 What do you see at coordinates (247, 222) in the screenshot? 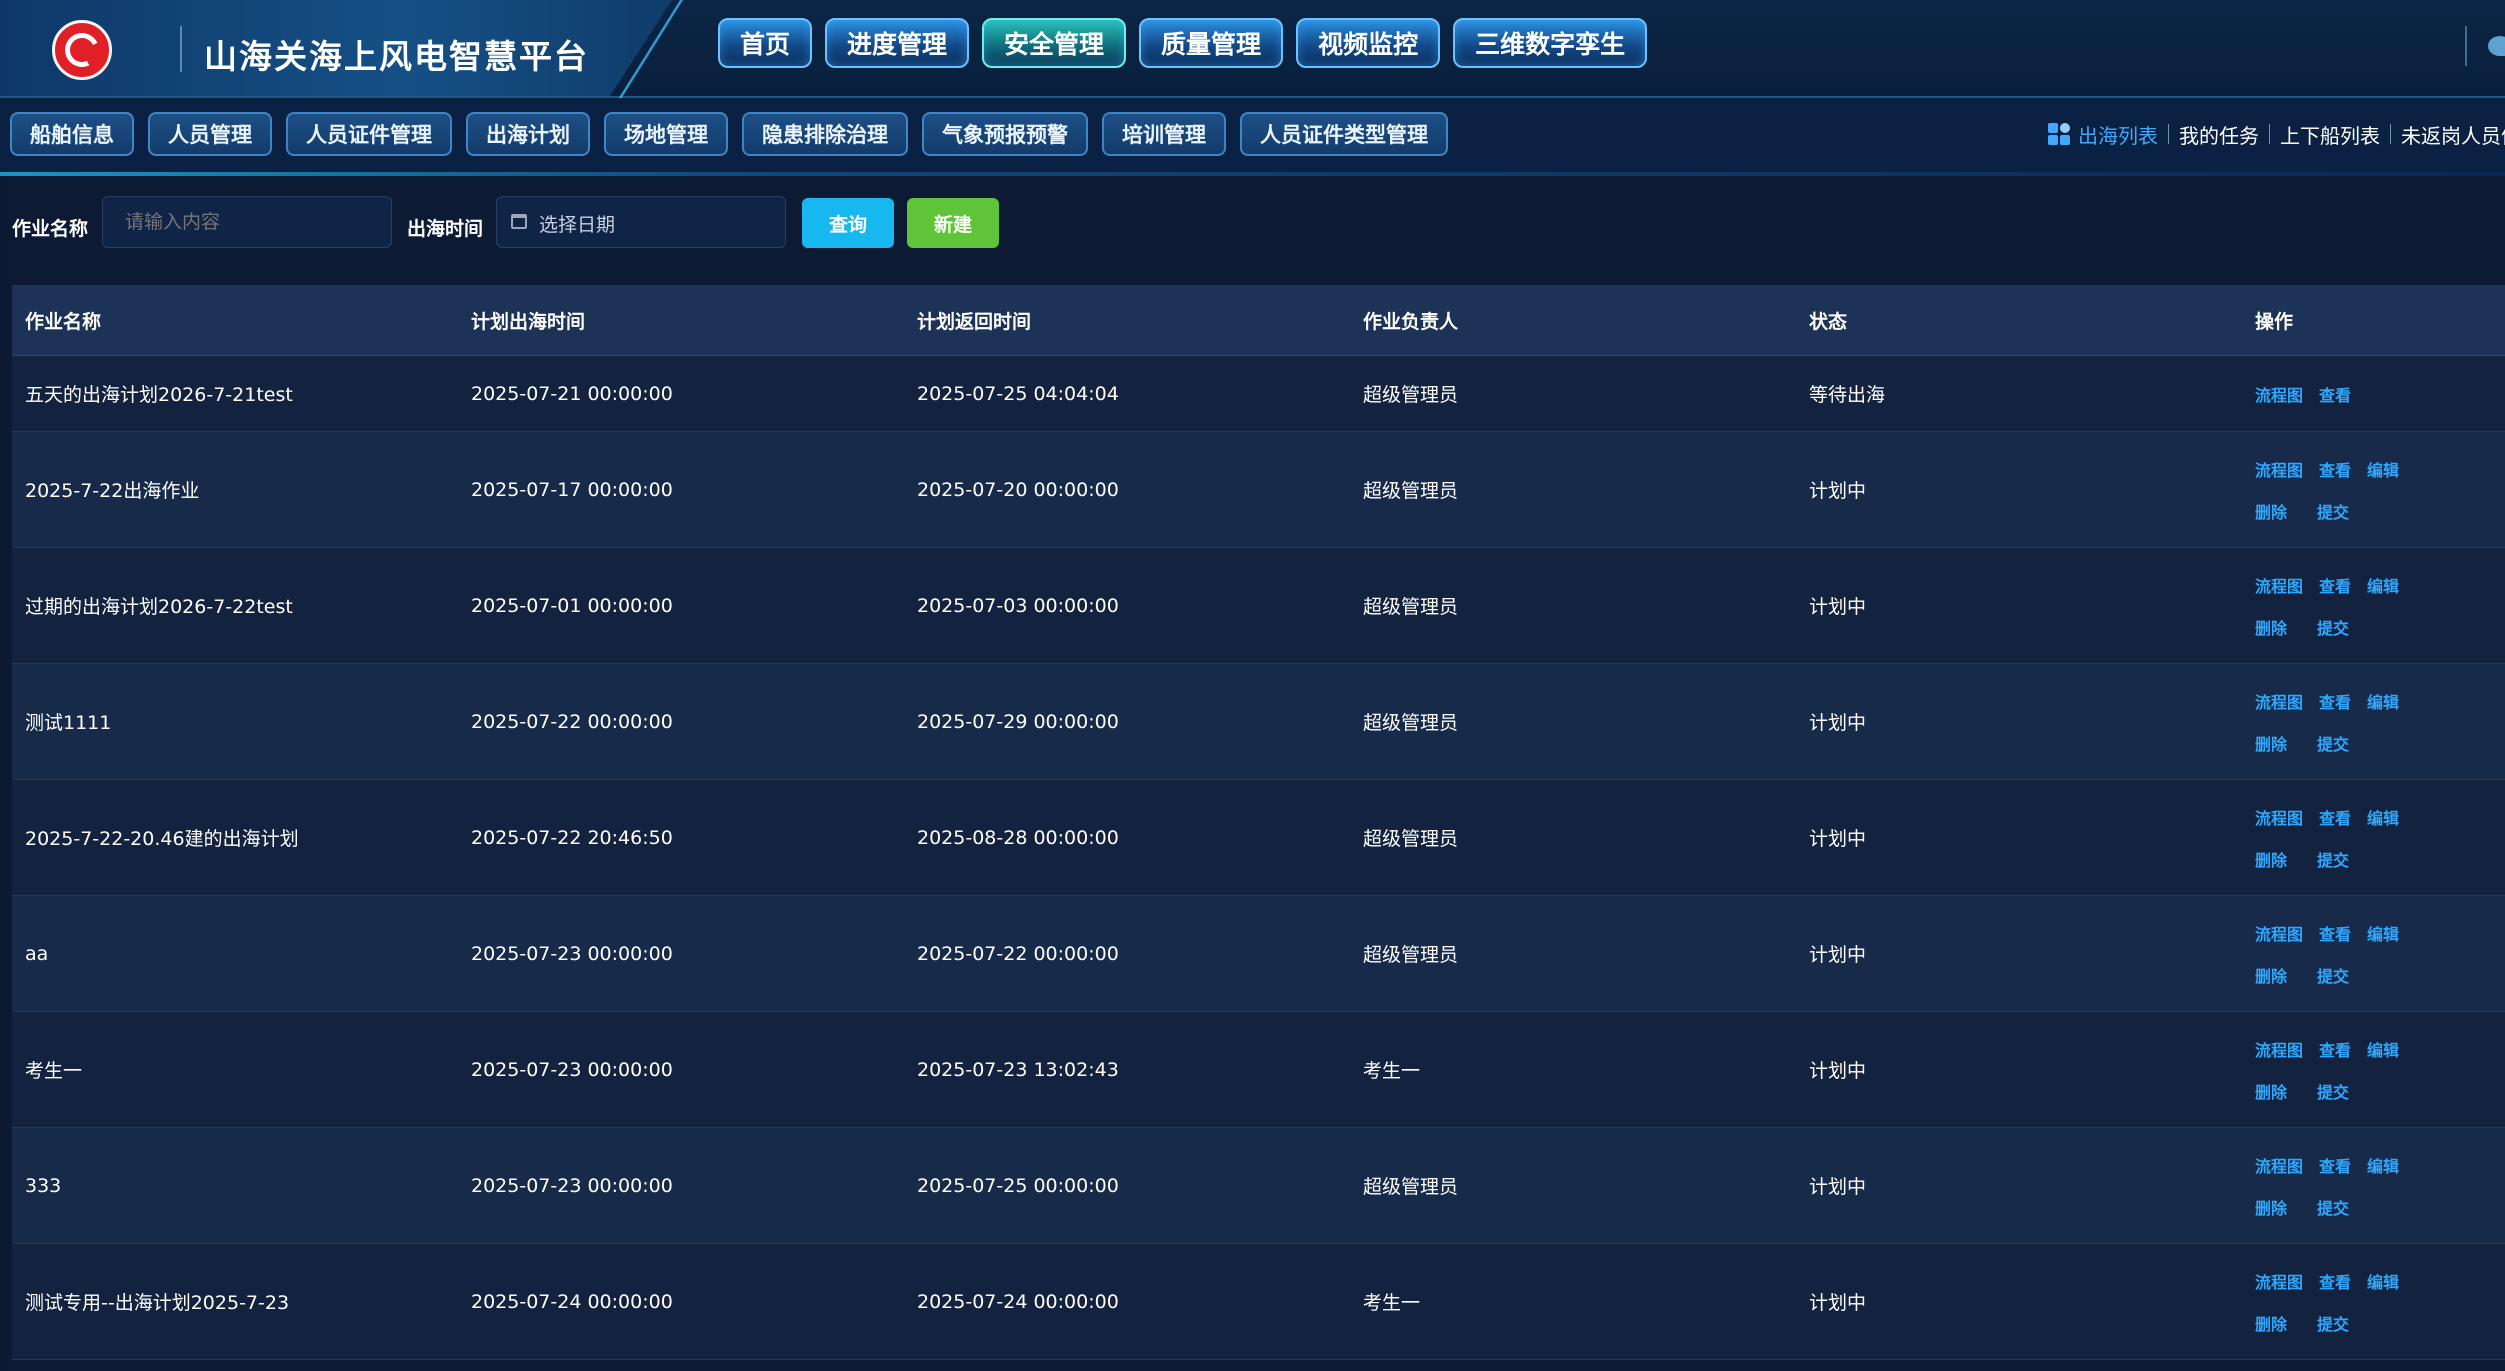
I see `task-name-input` at bounding box center [247, 222].